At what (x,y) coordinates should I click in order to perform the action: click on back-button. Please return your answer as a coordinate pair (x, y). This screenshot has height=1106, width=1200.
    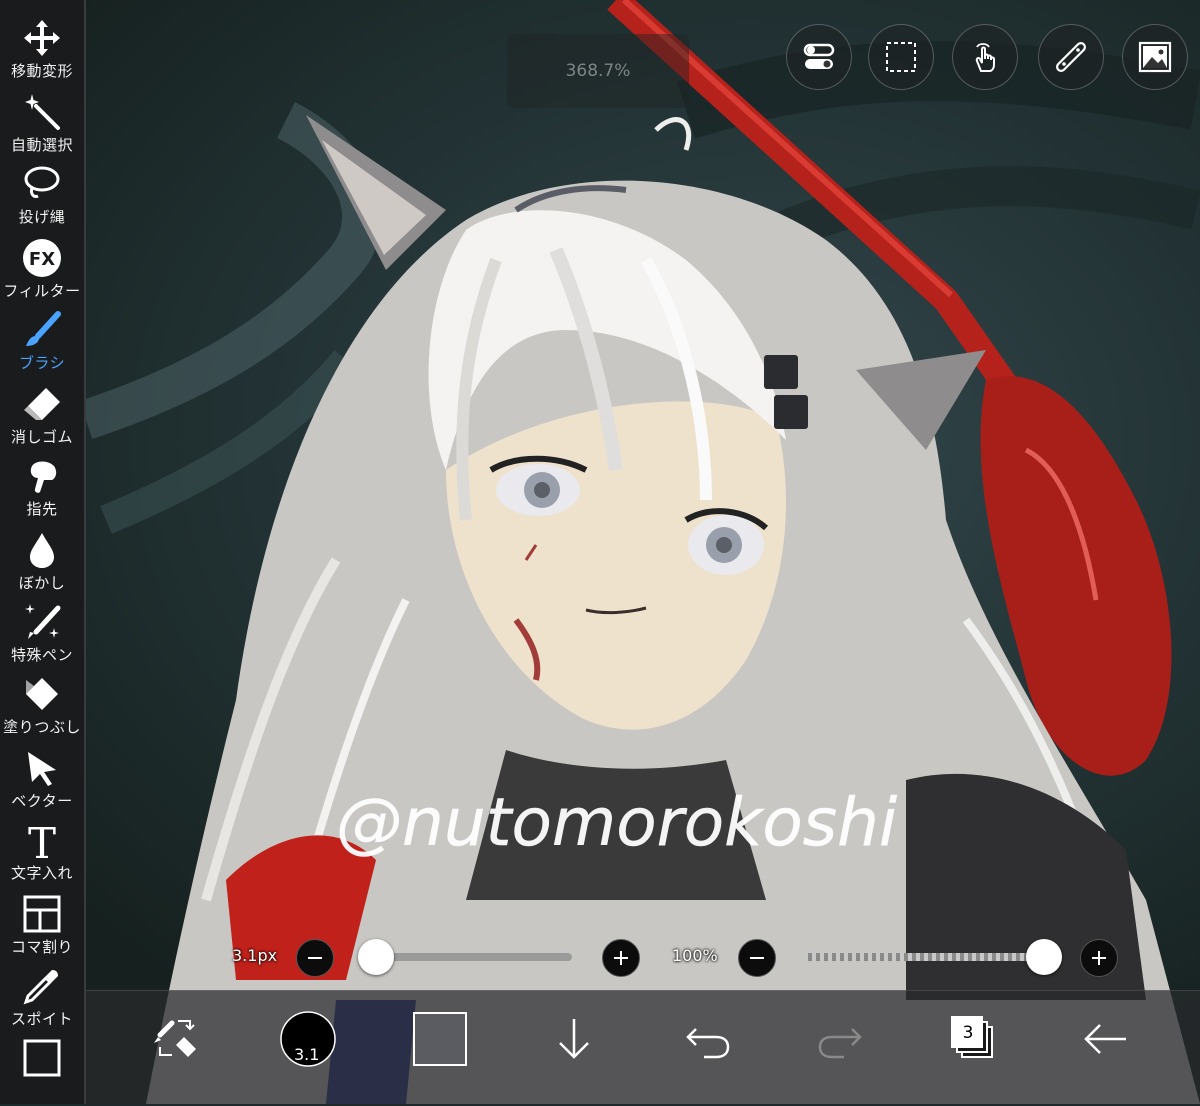
    Looking at the image, I should click on (1106, 1039).